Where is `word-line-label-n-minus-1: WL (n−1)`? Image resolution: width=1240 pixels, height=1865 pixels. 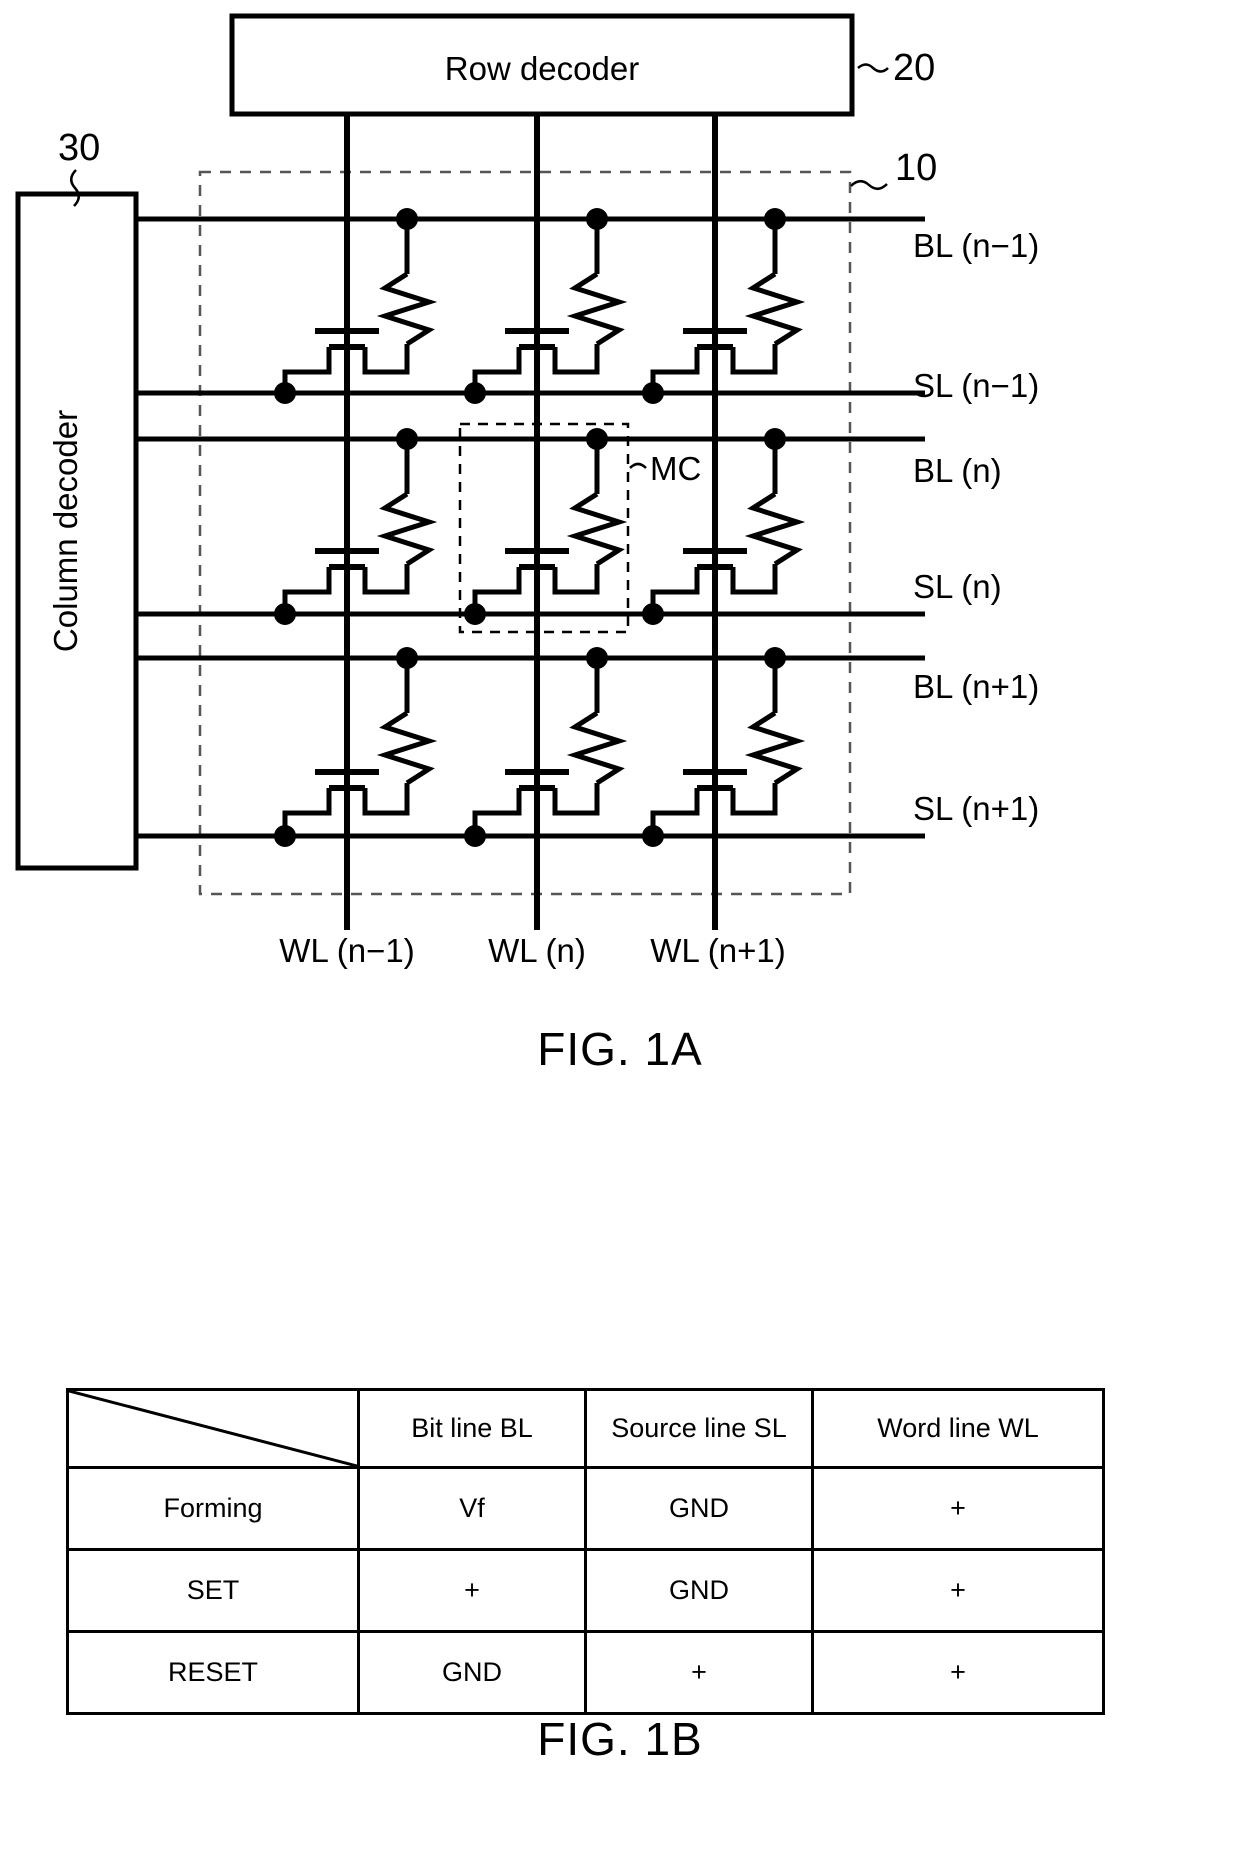 word-line-label-n-minus-1: WL (n−1) is located at coordinates (346, 950).